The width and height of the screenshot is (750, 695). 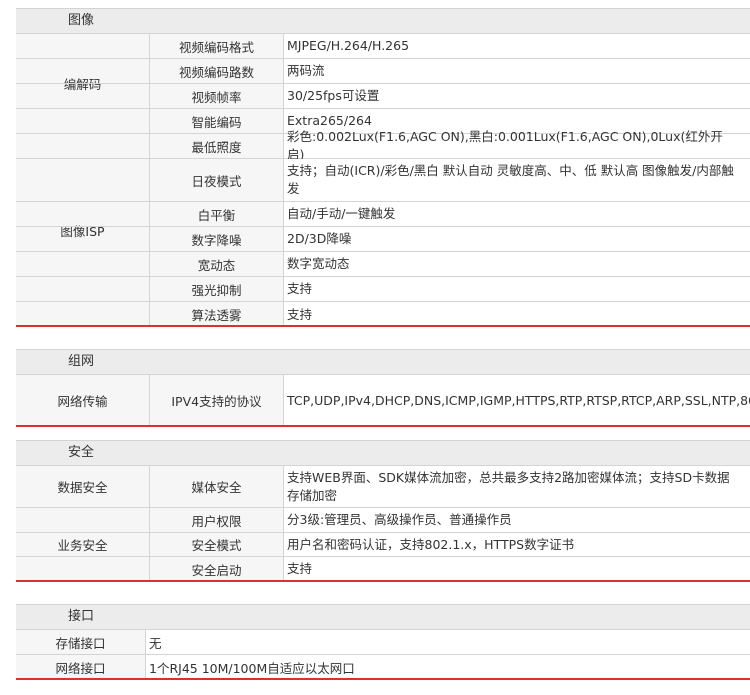 I want to click on table-row: 视频编码格式 MJPEG/H.264/H.265, so click(x=383, y=46).